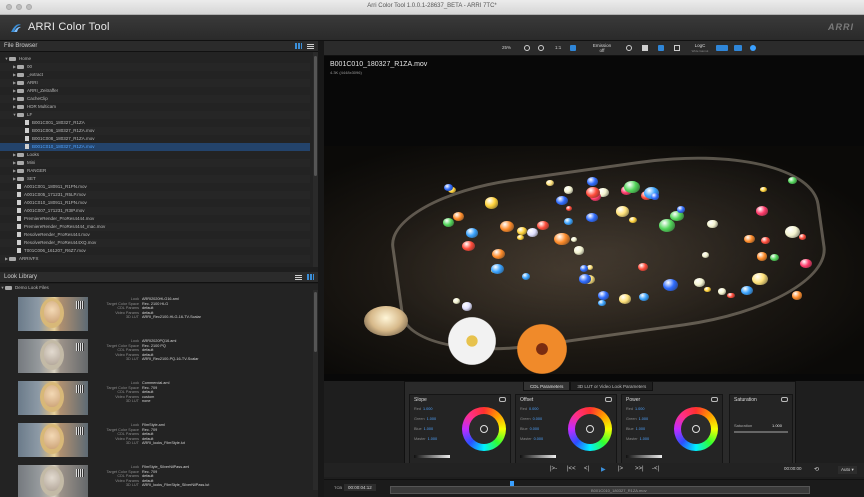 Image resolution: width=864 pixels, height=497 pixels. I want to click on tree-file-item: PremiereRender_ProRes4444.mov, so click(155, 219).